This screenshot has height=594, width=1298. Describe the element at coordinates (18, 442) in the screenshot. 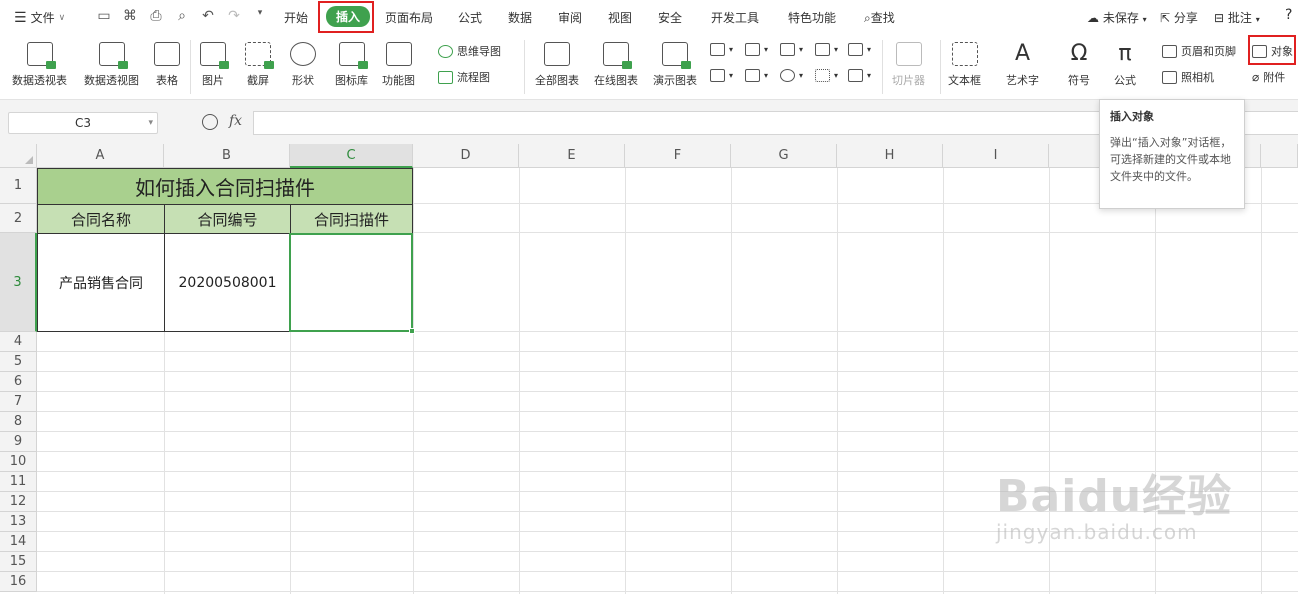

I see `row-header-9: 9` at that location.